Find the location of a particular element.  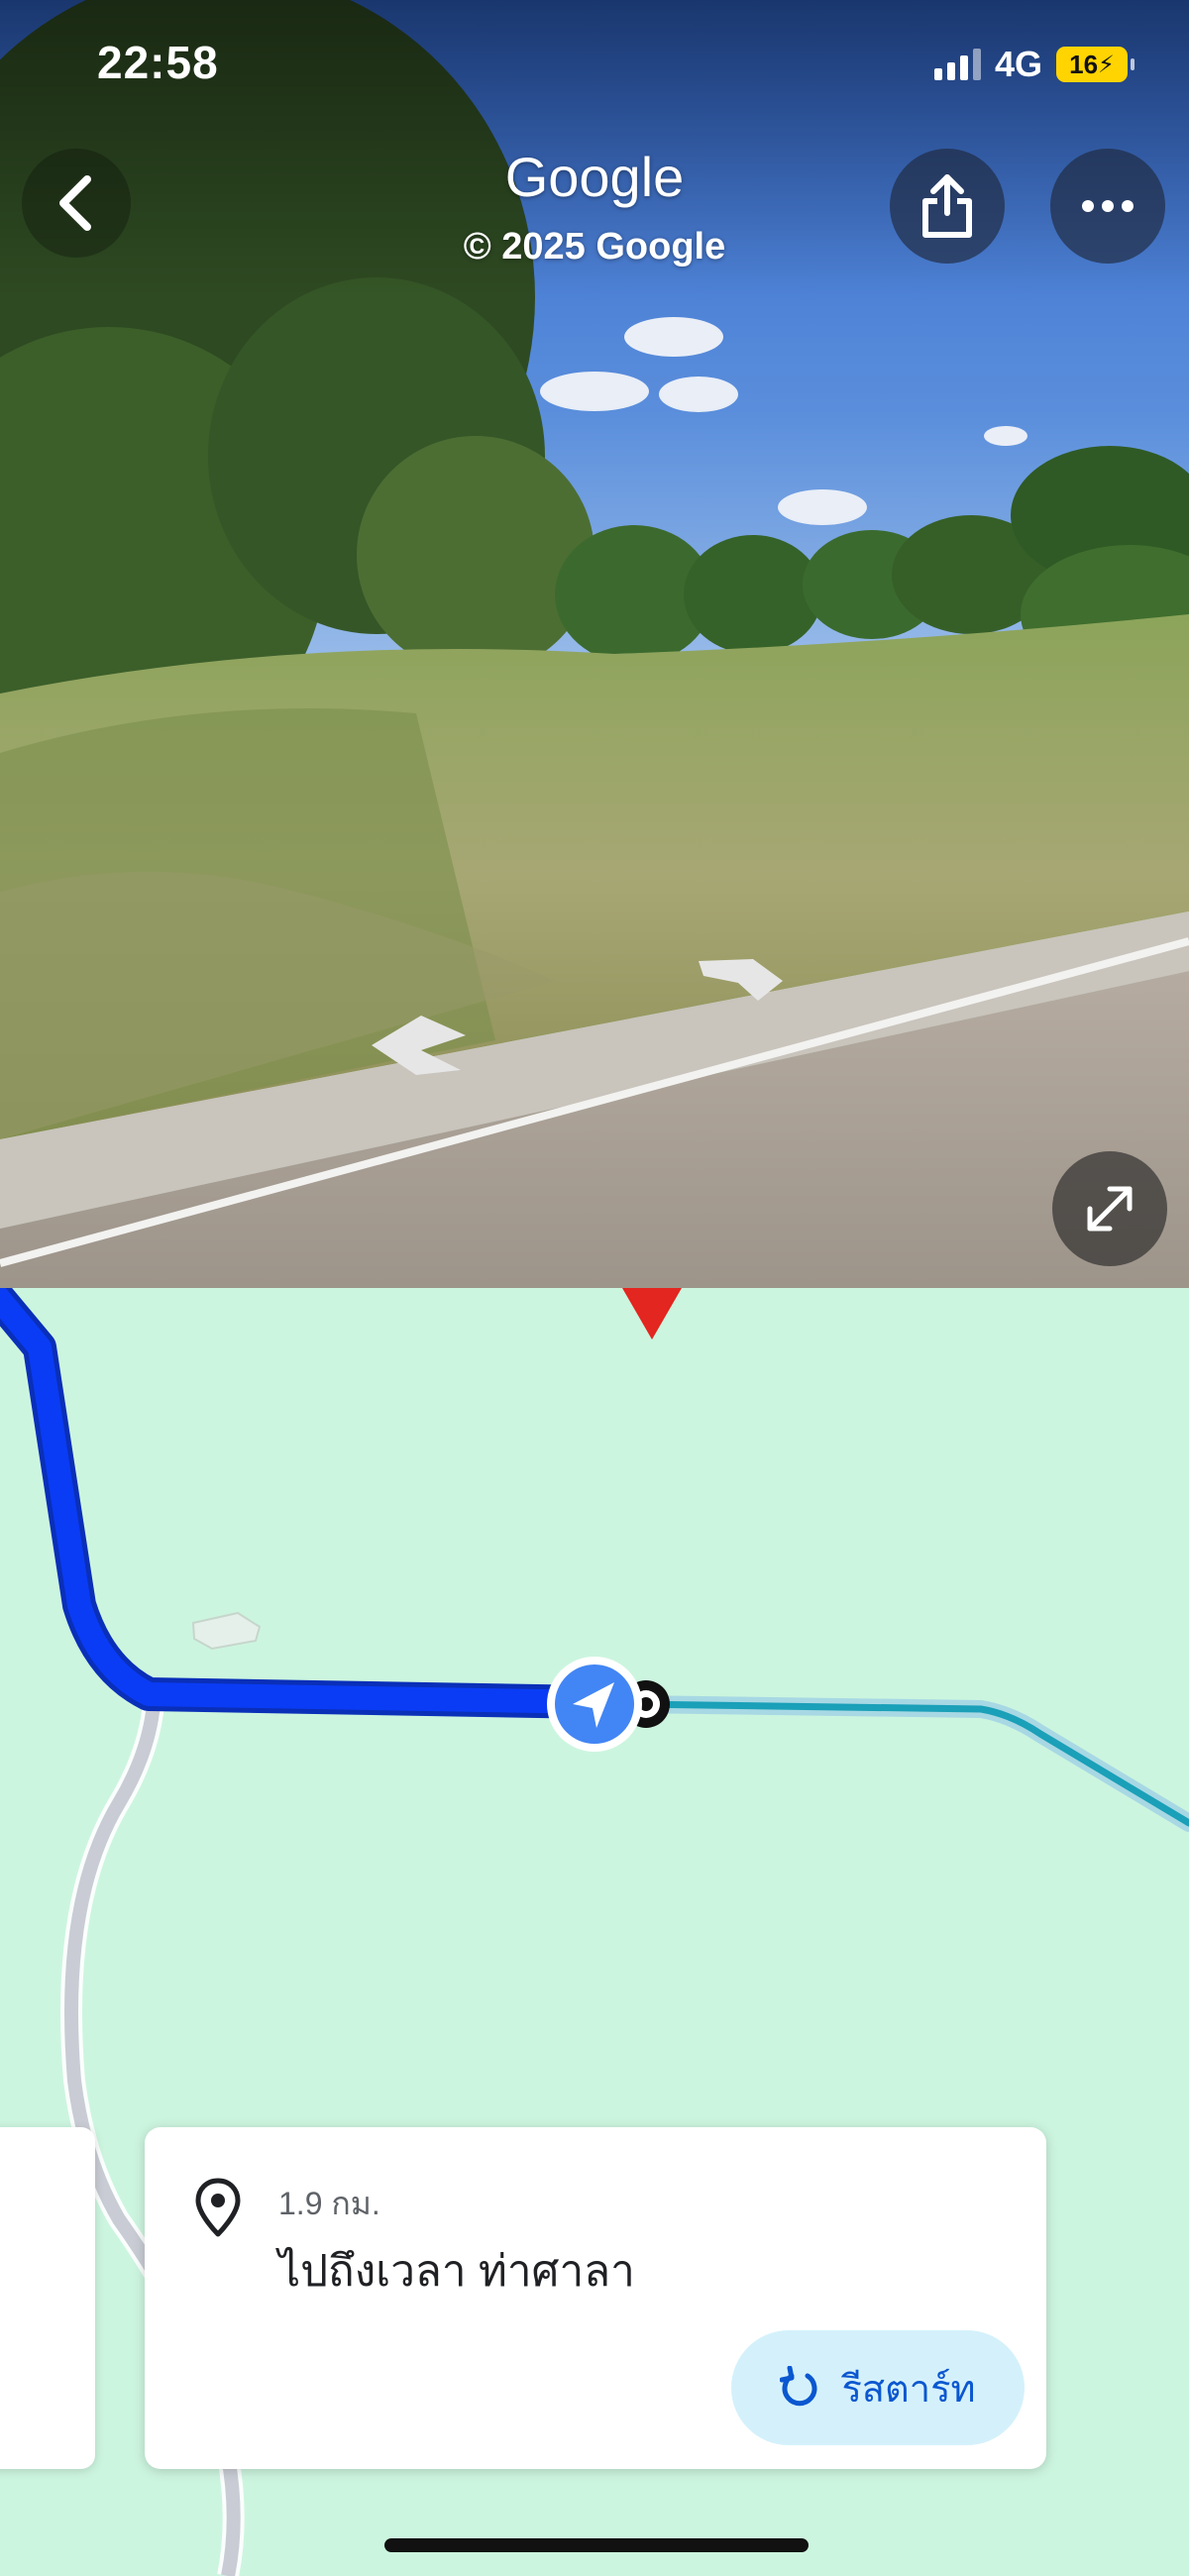

more-options-button is located at coordinates (1107, 206).